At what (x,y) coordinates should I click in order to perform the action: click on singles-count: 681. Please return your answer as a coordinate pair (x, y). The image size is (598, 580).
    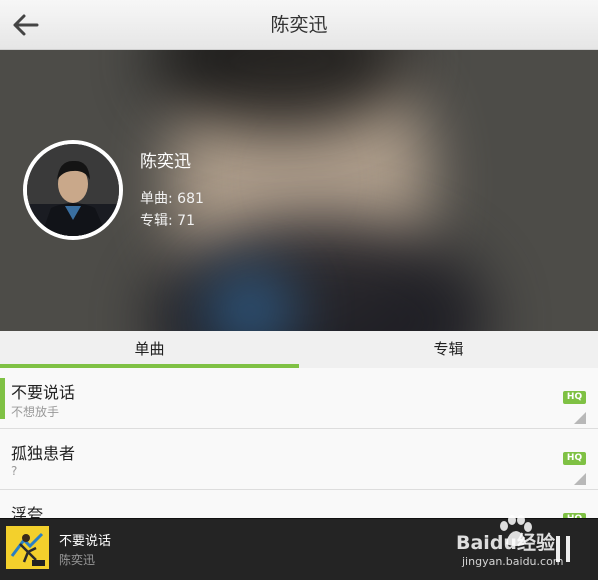
    Looking at the image, I should click on (190, 199).